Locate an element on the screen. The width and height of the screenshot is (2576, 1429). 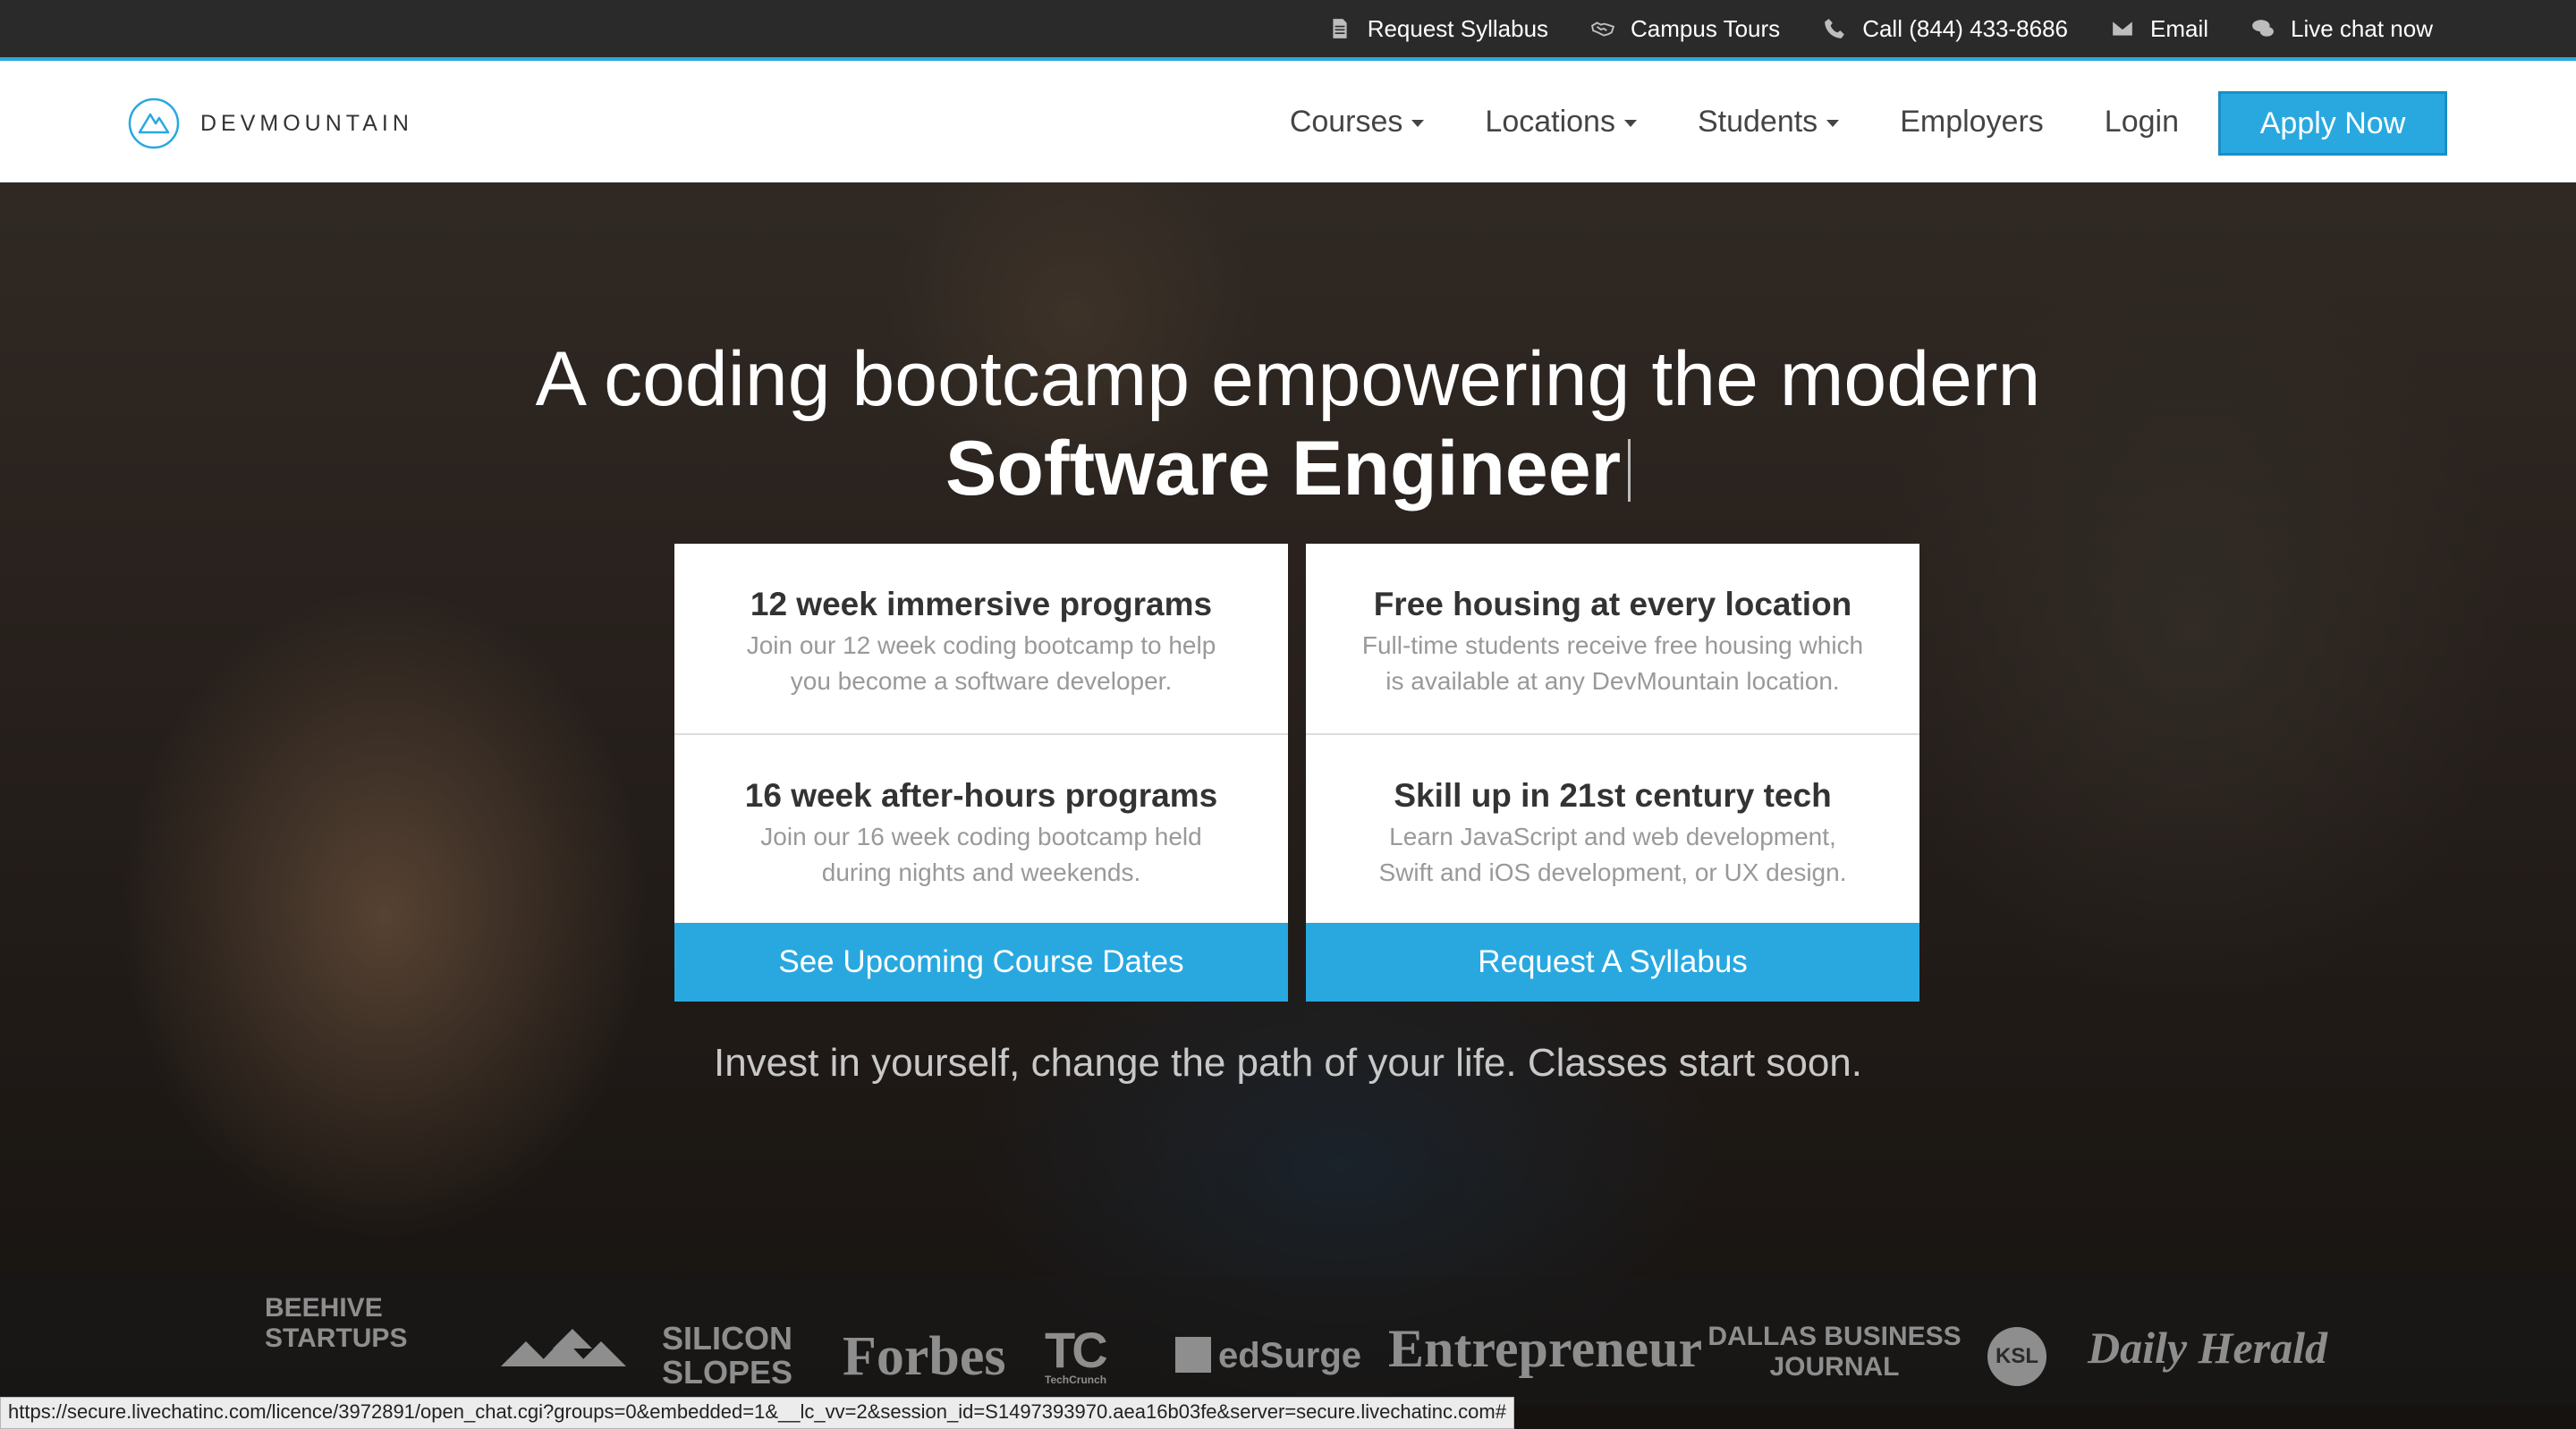
campus-tours-link: Campus Tours is located at coordinates (1685, 29).